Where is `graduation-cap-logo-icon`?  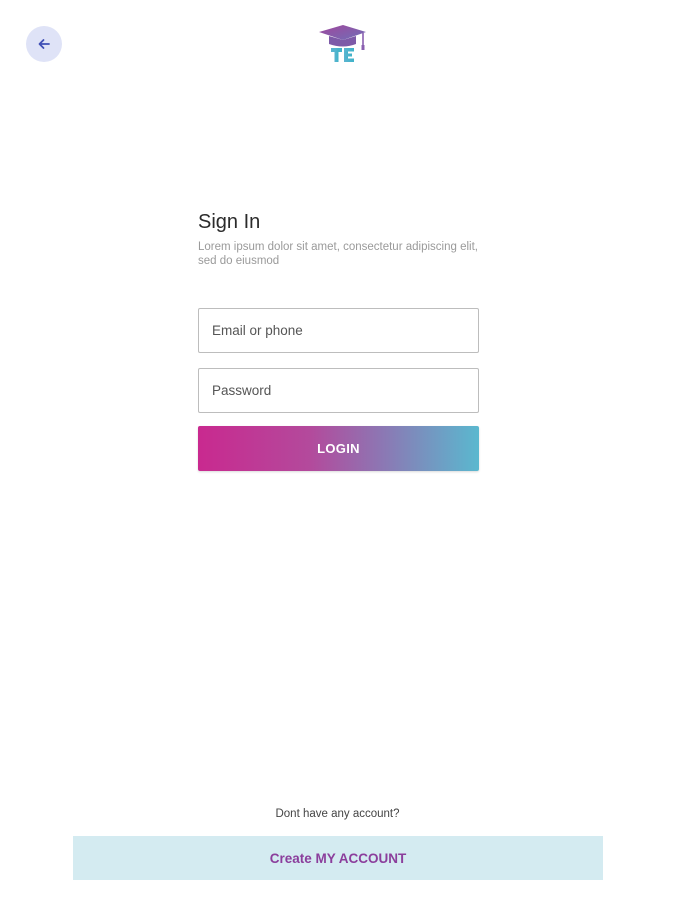
graduation-cap-logo-icon is located at coordinates (342, 44).